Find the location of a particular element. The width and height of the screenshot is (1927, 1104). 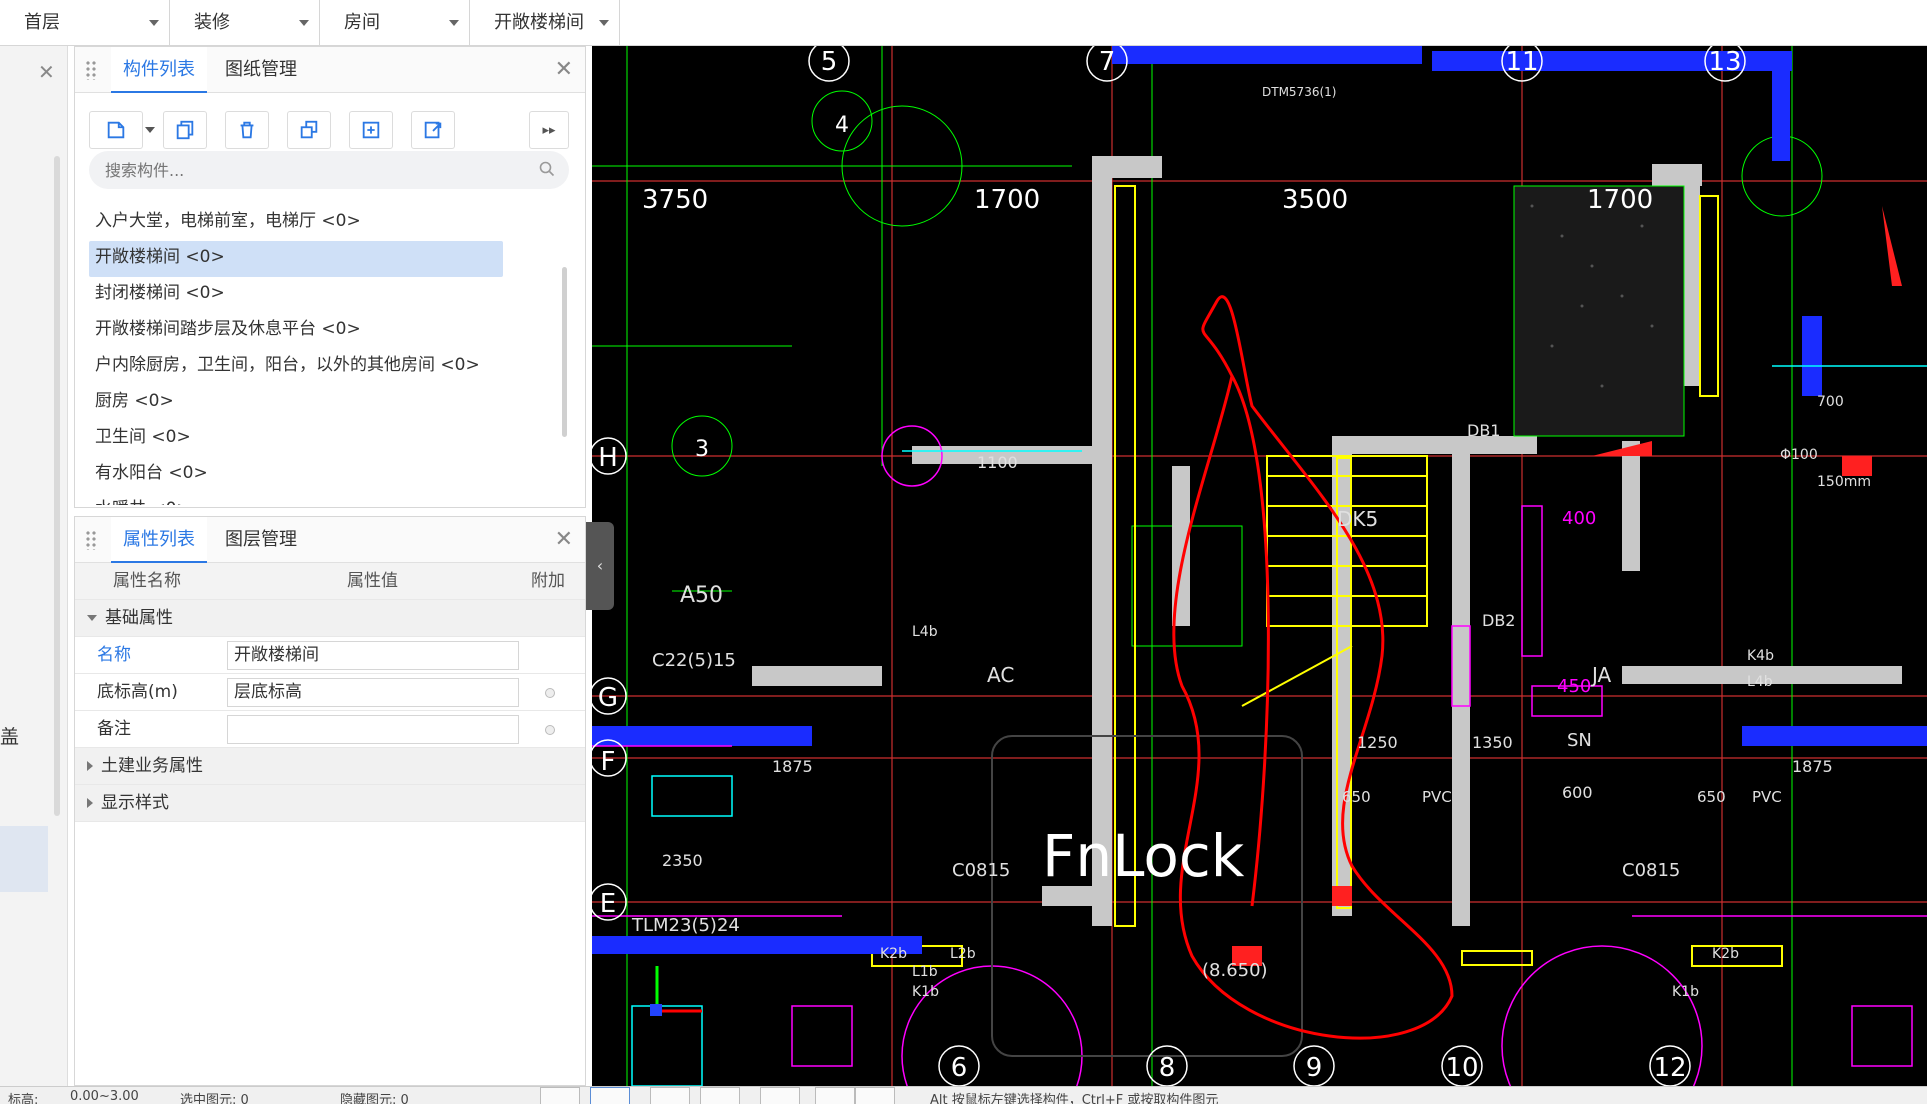

search-box is located at coordinates (329, 170).